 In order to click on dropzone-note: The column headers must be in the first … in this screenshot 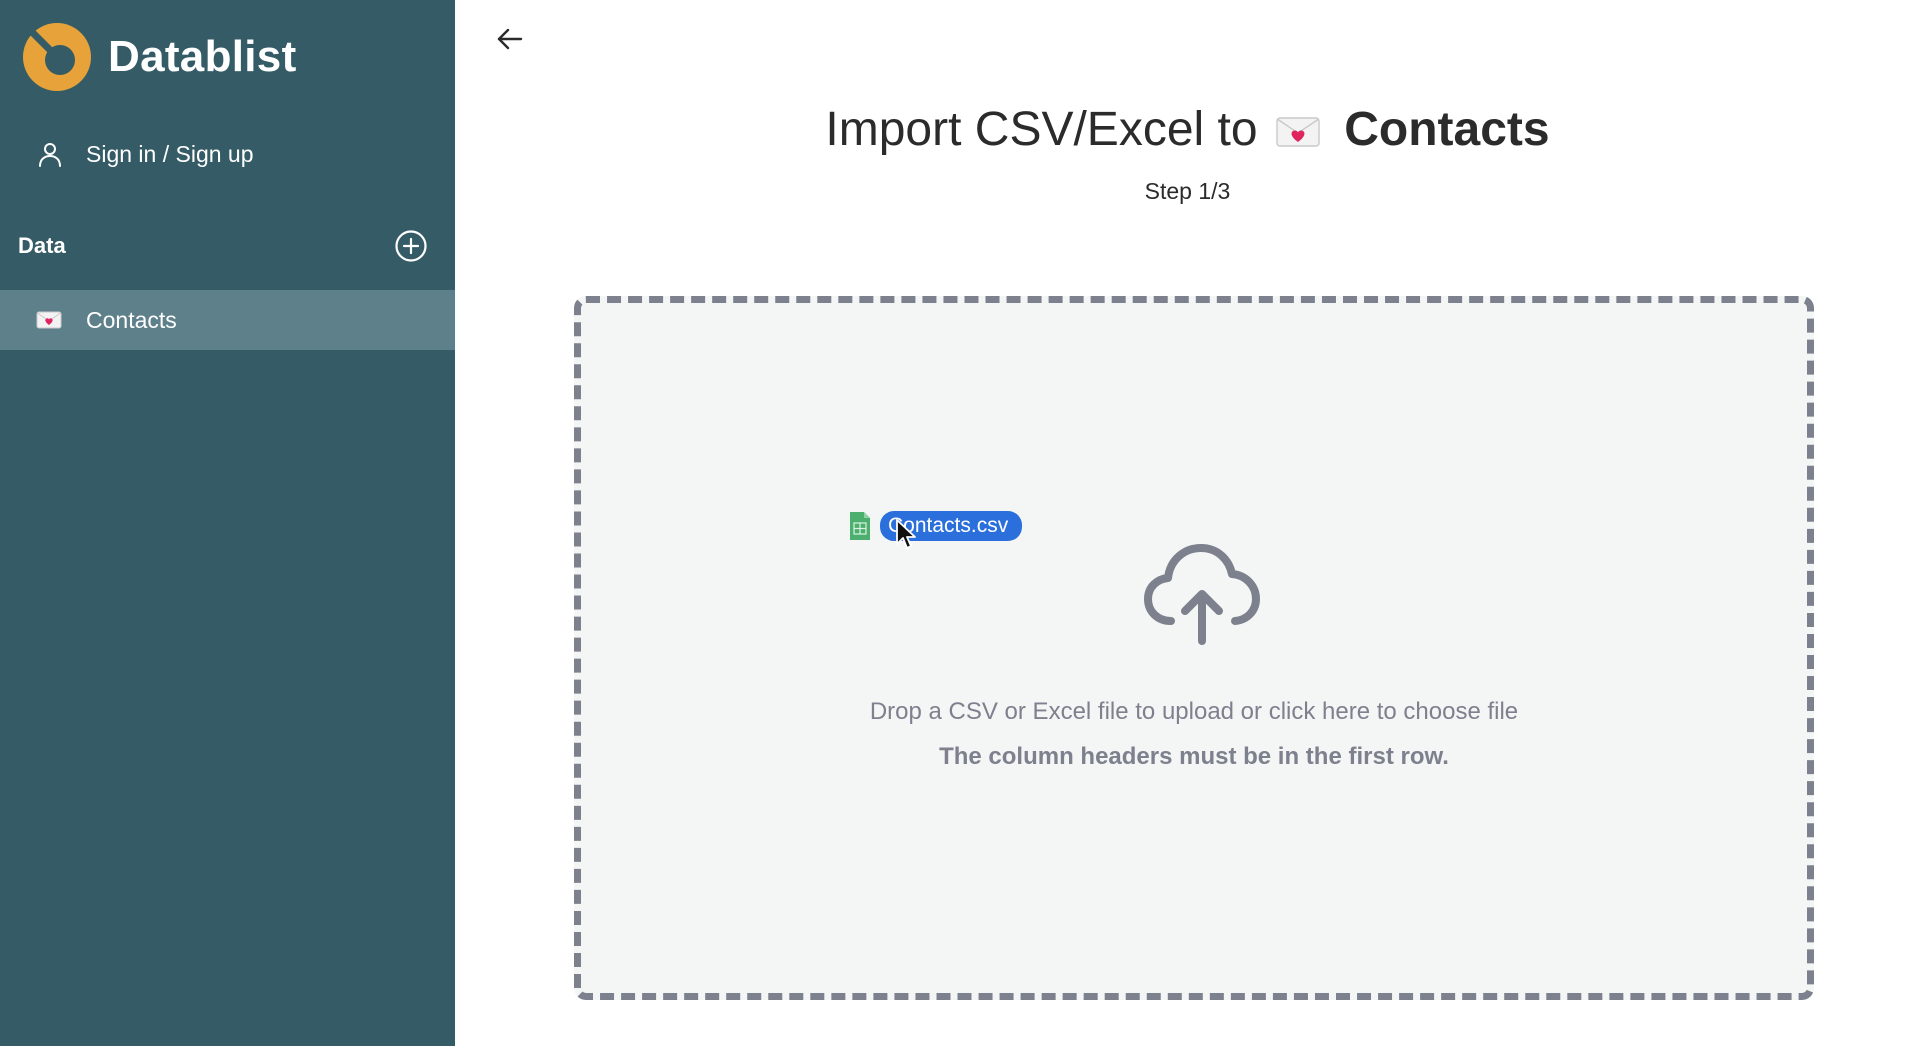, I will do `click(1194, 756)`.